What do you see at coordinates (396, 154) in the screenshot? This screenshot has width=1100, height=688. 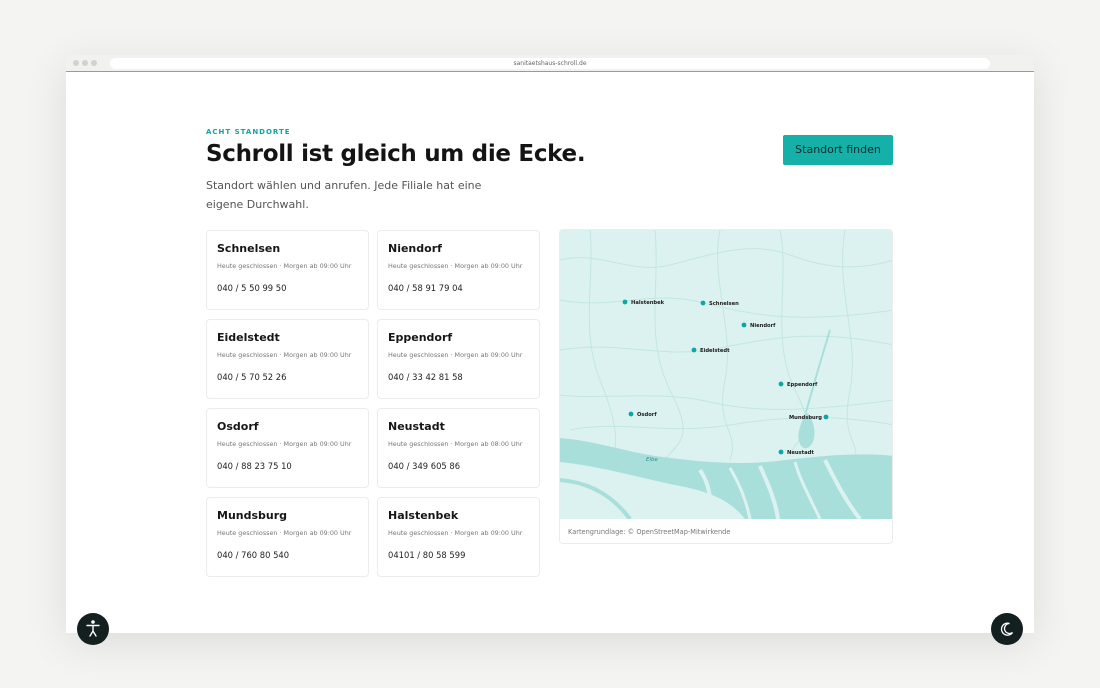 I see `page-title: Schroll ist gleich um die Ecke.` at bounding box center [396, 154].